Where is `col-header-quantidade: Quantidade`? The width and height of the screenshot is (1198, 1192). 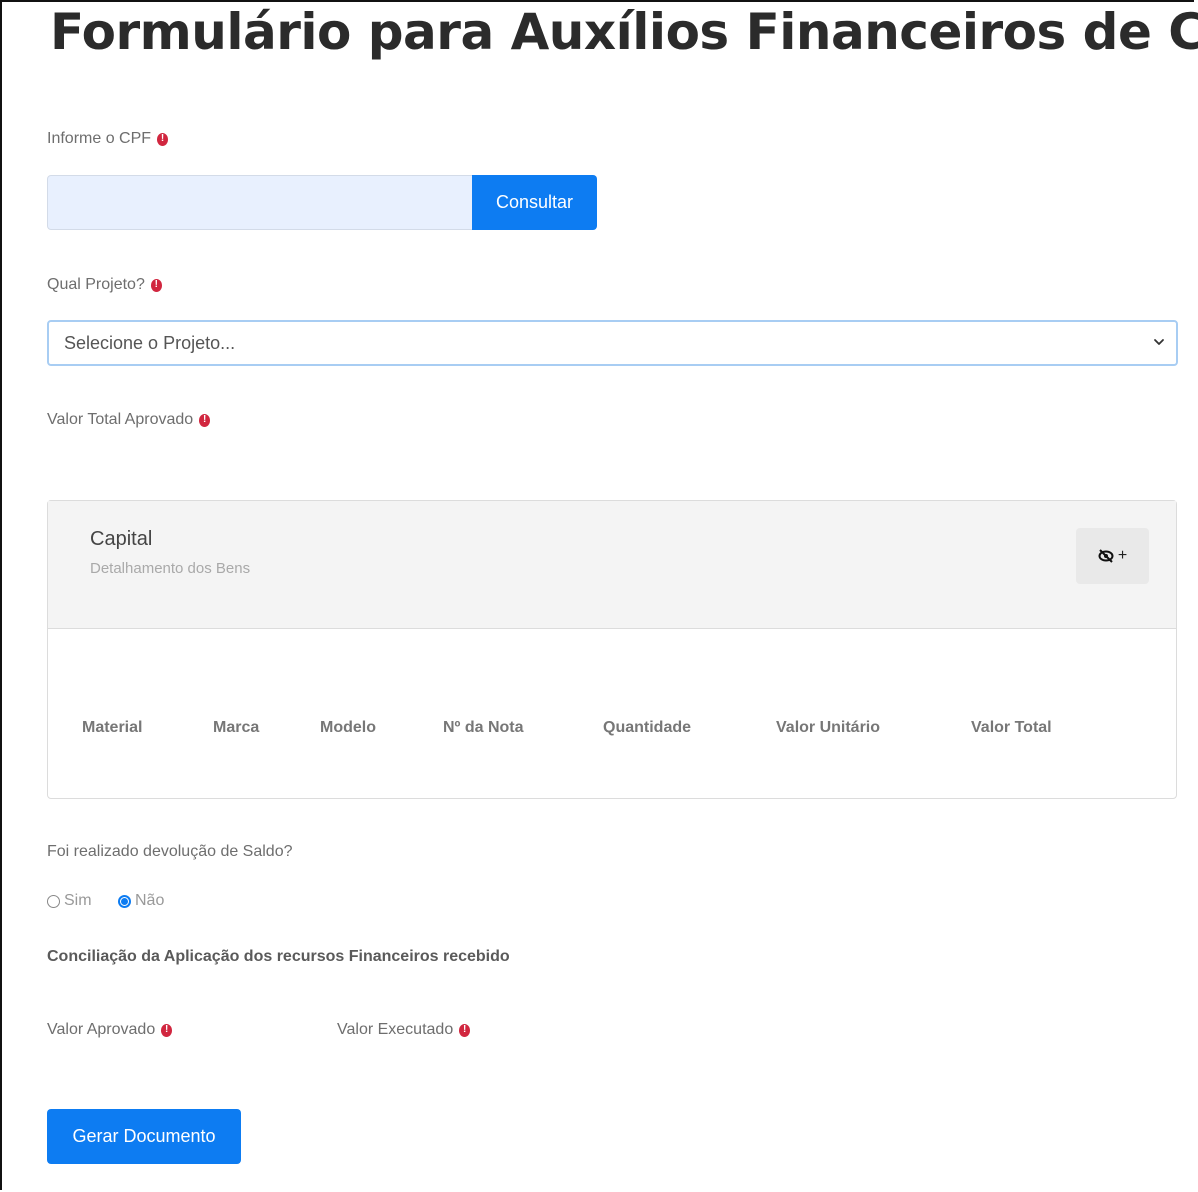
col-header-quantidade: Quantidade is located at coordinates (647, 727).